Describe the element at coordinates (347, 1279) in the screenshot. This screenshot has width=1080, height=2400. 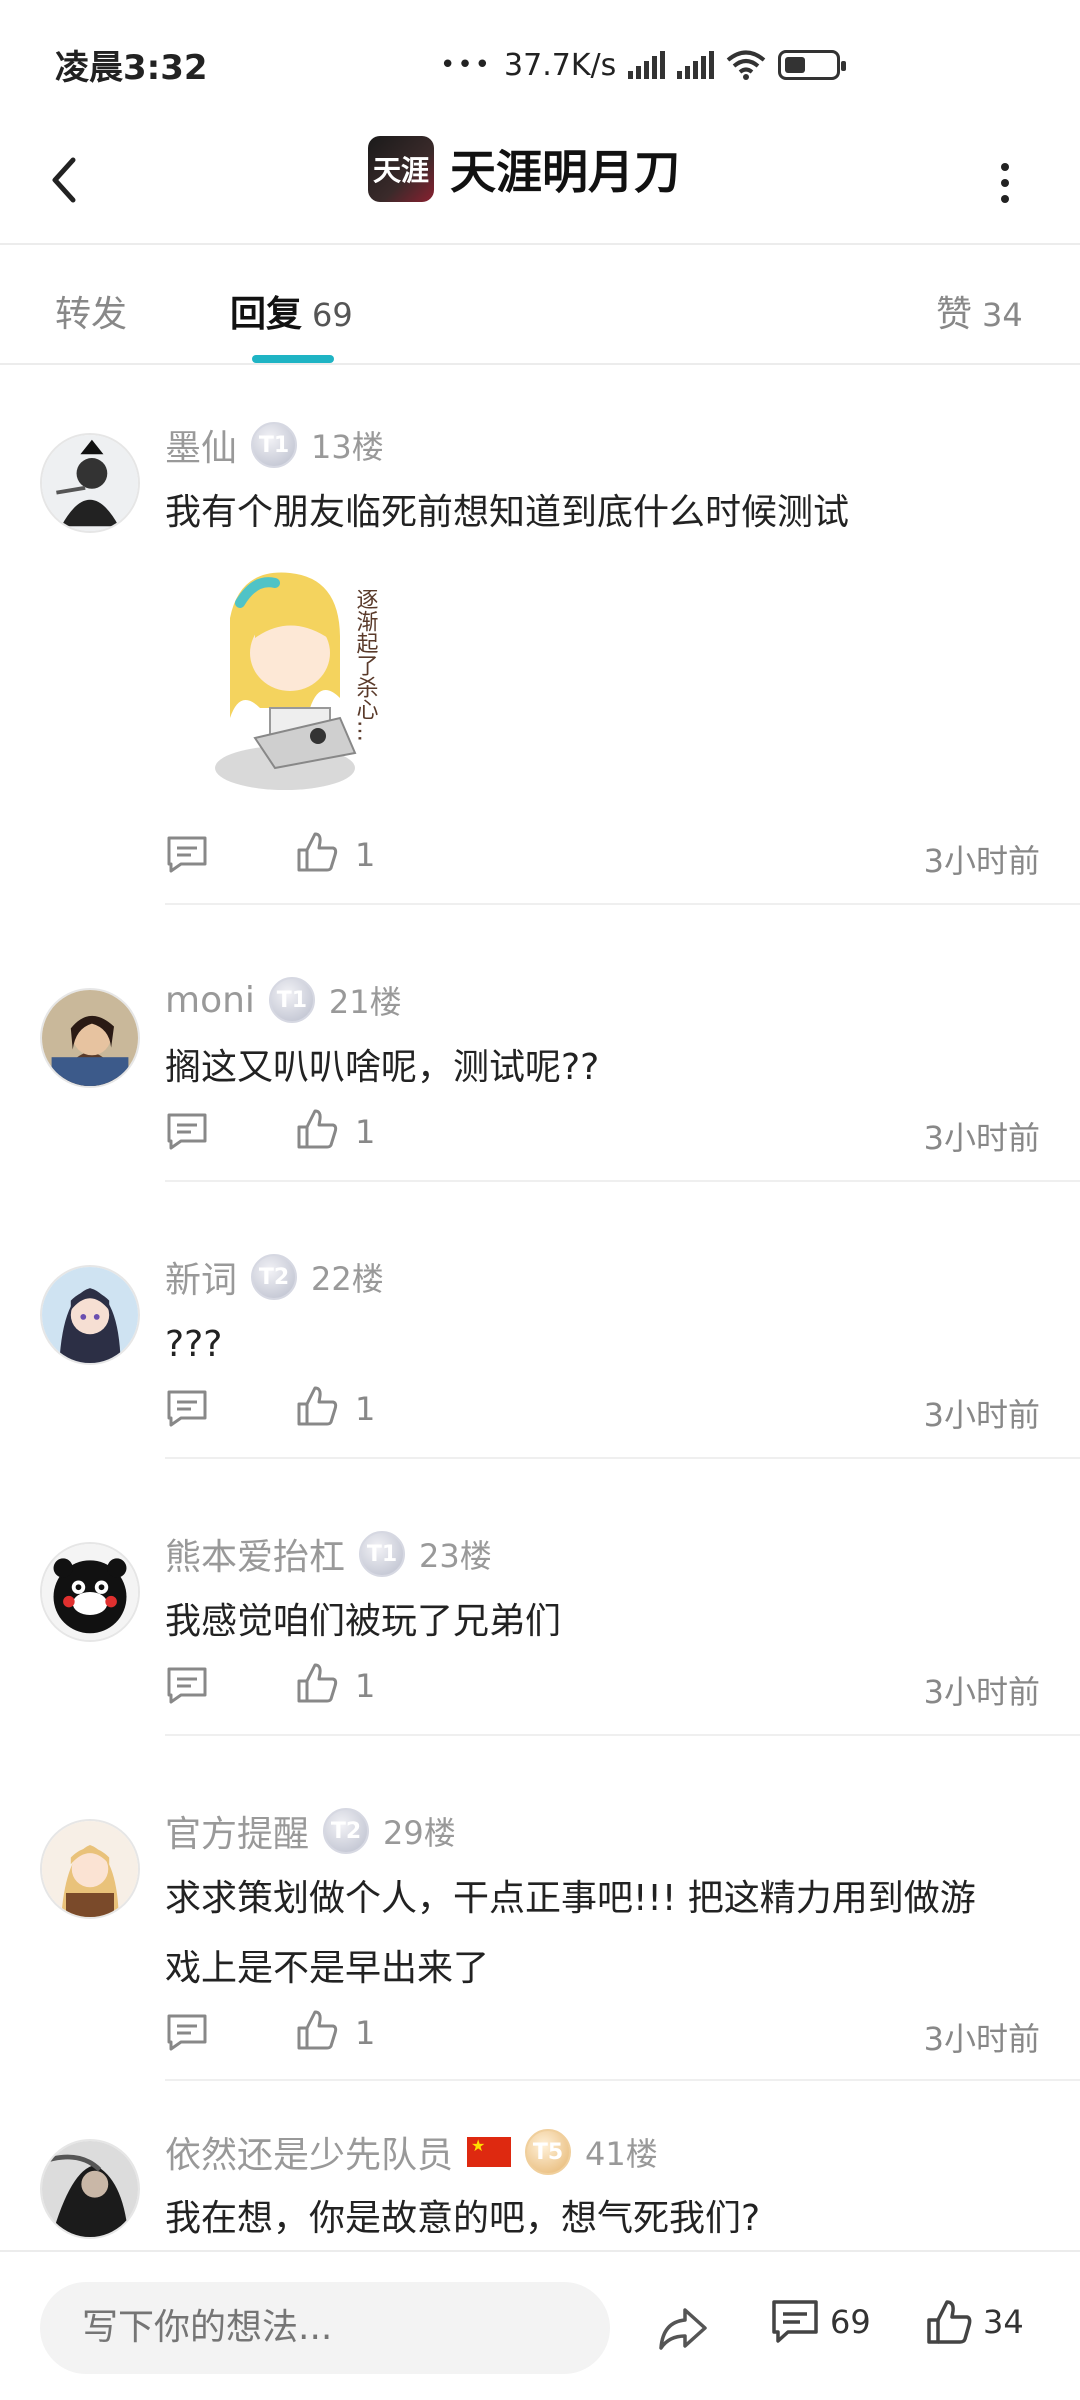
I see `floor-number: 22楼` at that location.